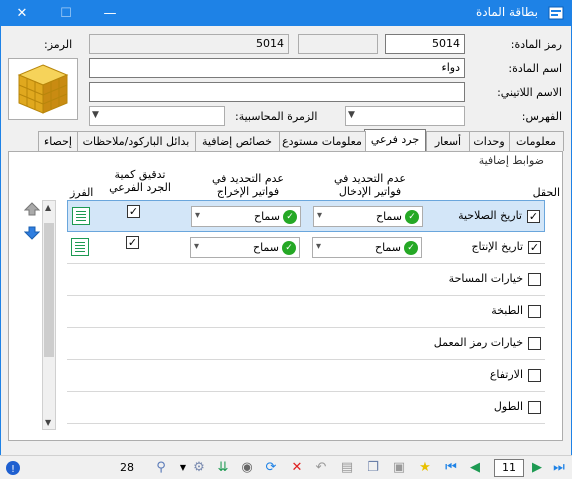  Describe the element at coordinates (451, 468) in the screenshot. I see `first-page-icon: ⏮` at that location.